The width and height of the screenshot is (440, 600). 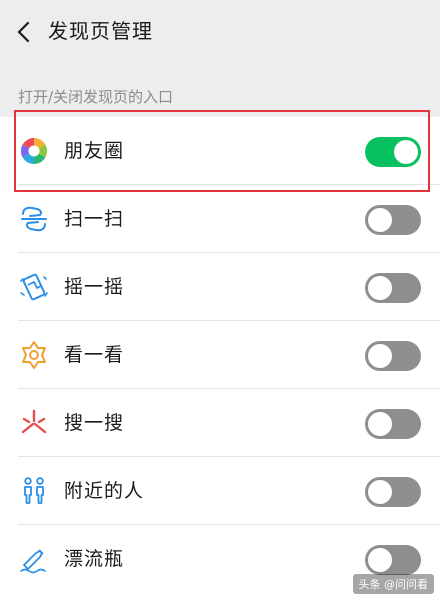 I want to click on item-label: 摇一摇, so click(x=94, y=287).